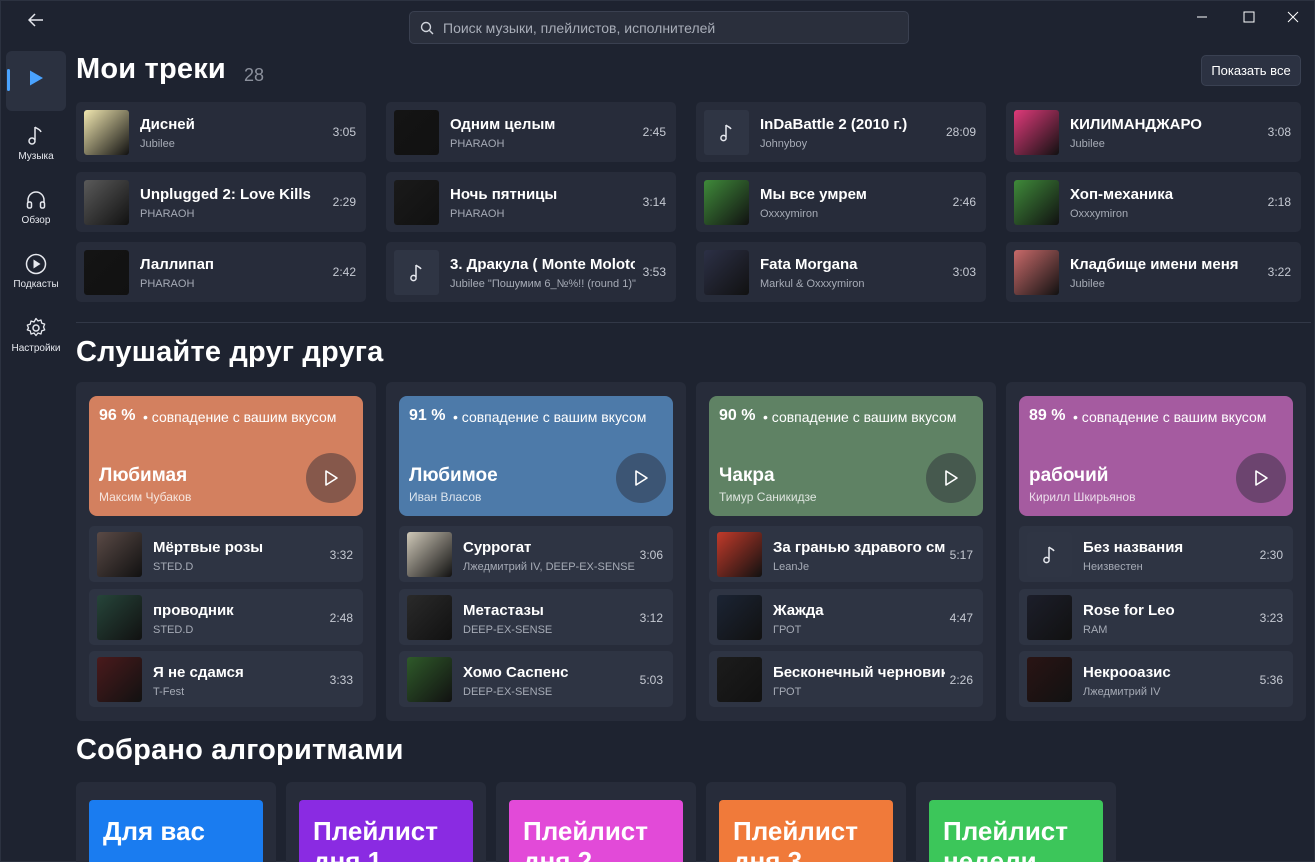 The image size is (1315, 862). I want to click on track-title: Хомо Саспенс, so click(516, 672).